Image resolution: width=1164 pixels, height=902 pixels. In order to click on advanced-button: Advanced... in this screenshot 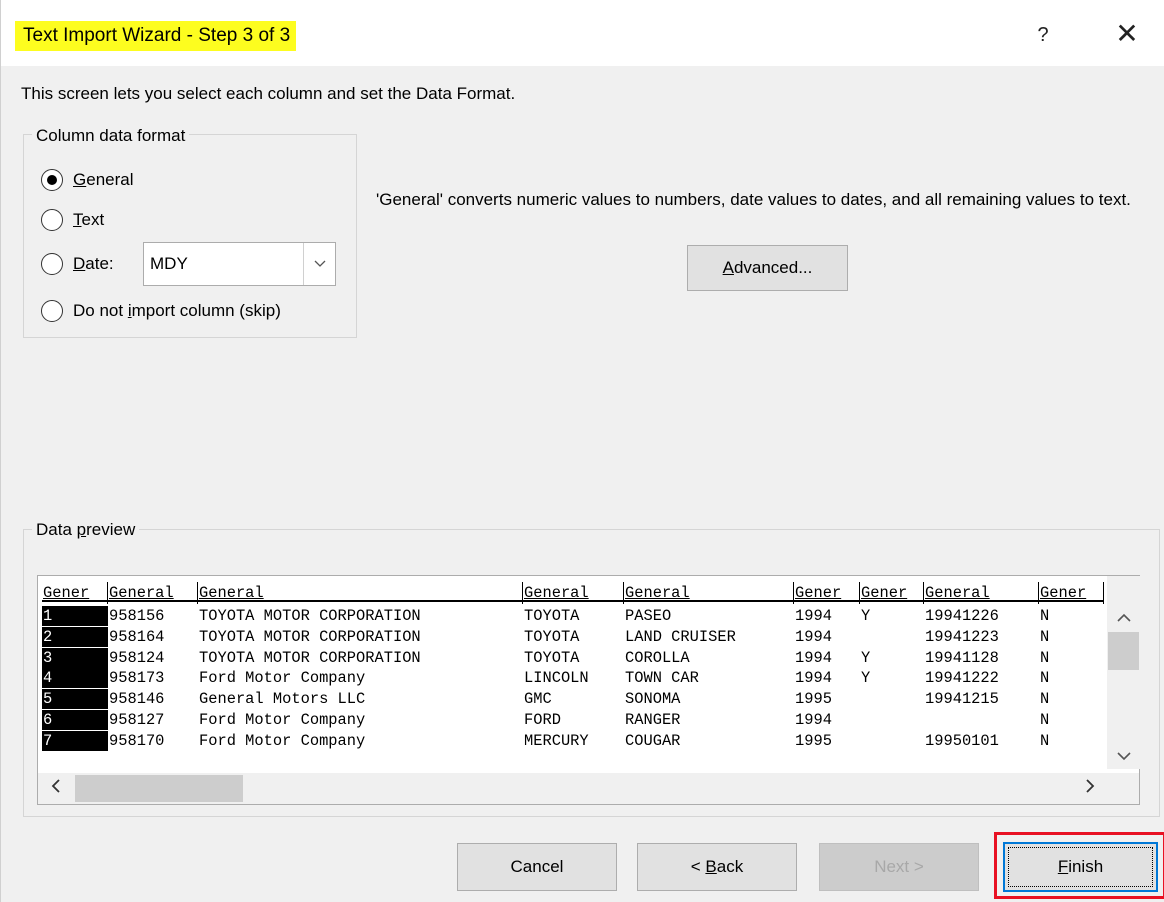, I will do `click(767, 268)`.